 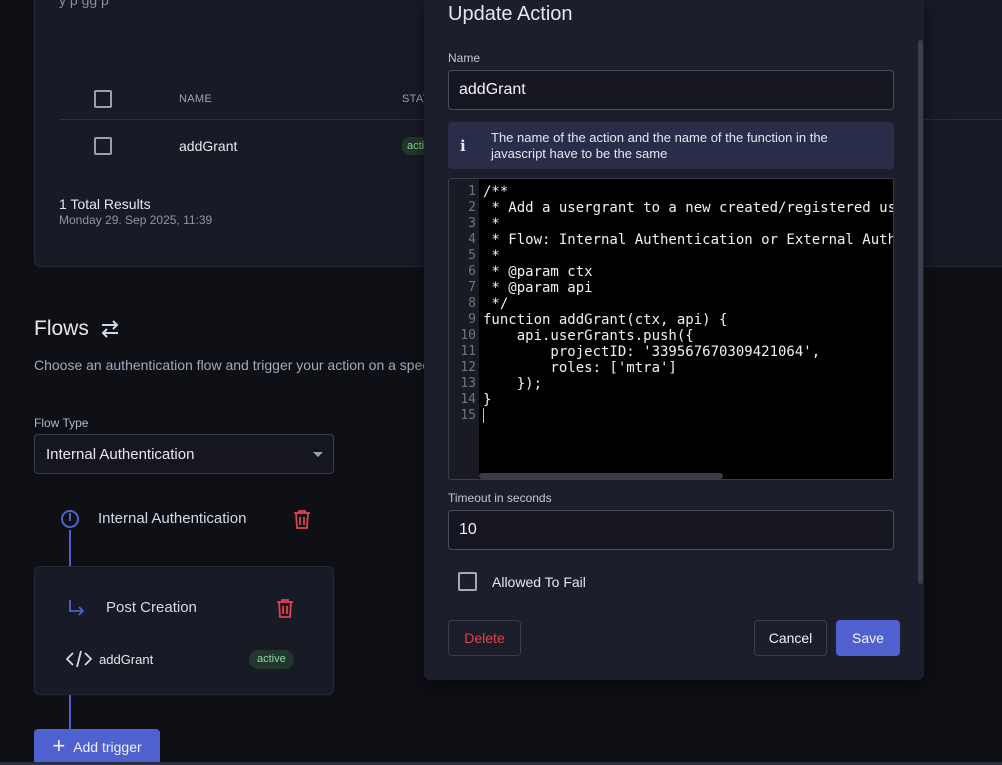 What do you see at coordinates (472, 319) in the screenshot?
I see `line-number: 9` at bounding box center [472, 319].